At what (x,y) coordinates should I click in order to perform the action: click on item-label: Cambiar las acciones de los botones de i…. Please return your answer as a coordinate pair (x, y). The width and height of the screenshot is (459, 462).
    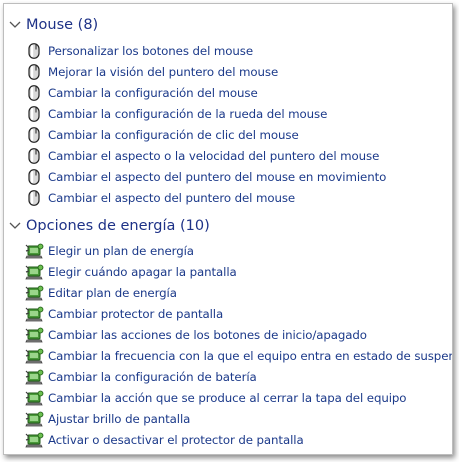
    Looking at the image, I should click on (207, 335).